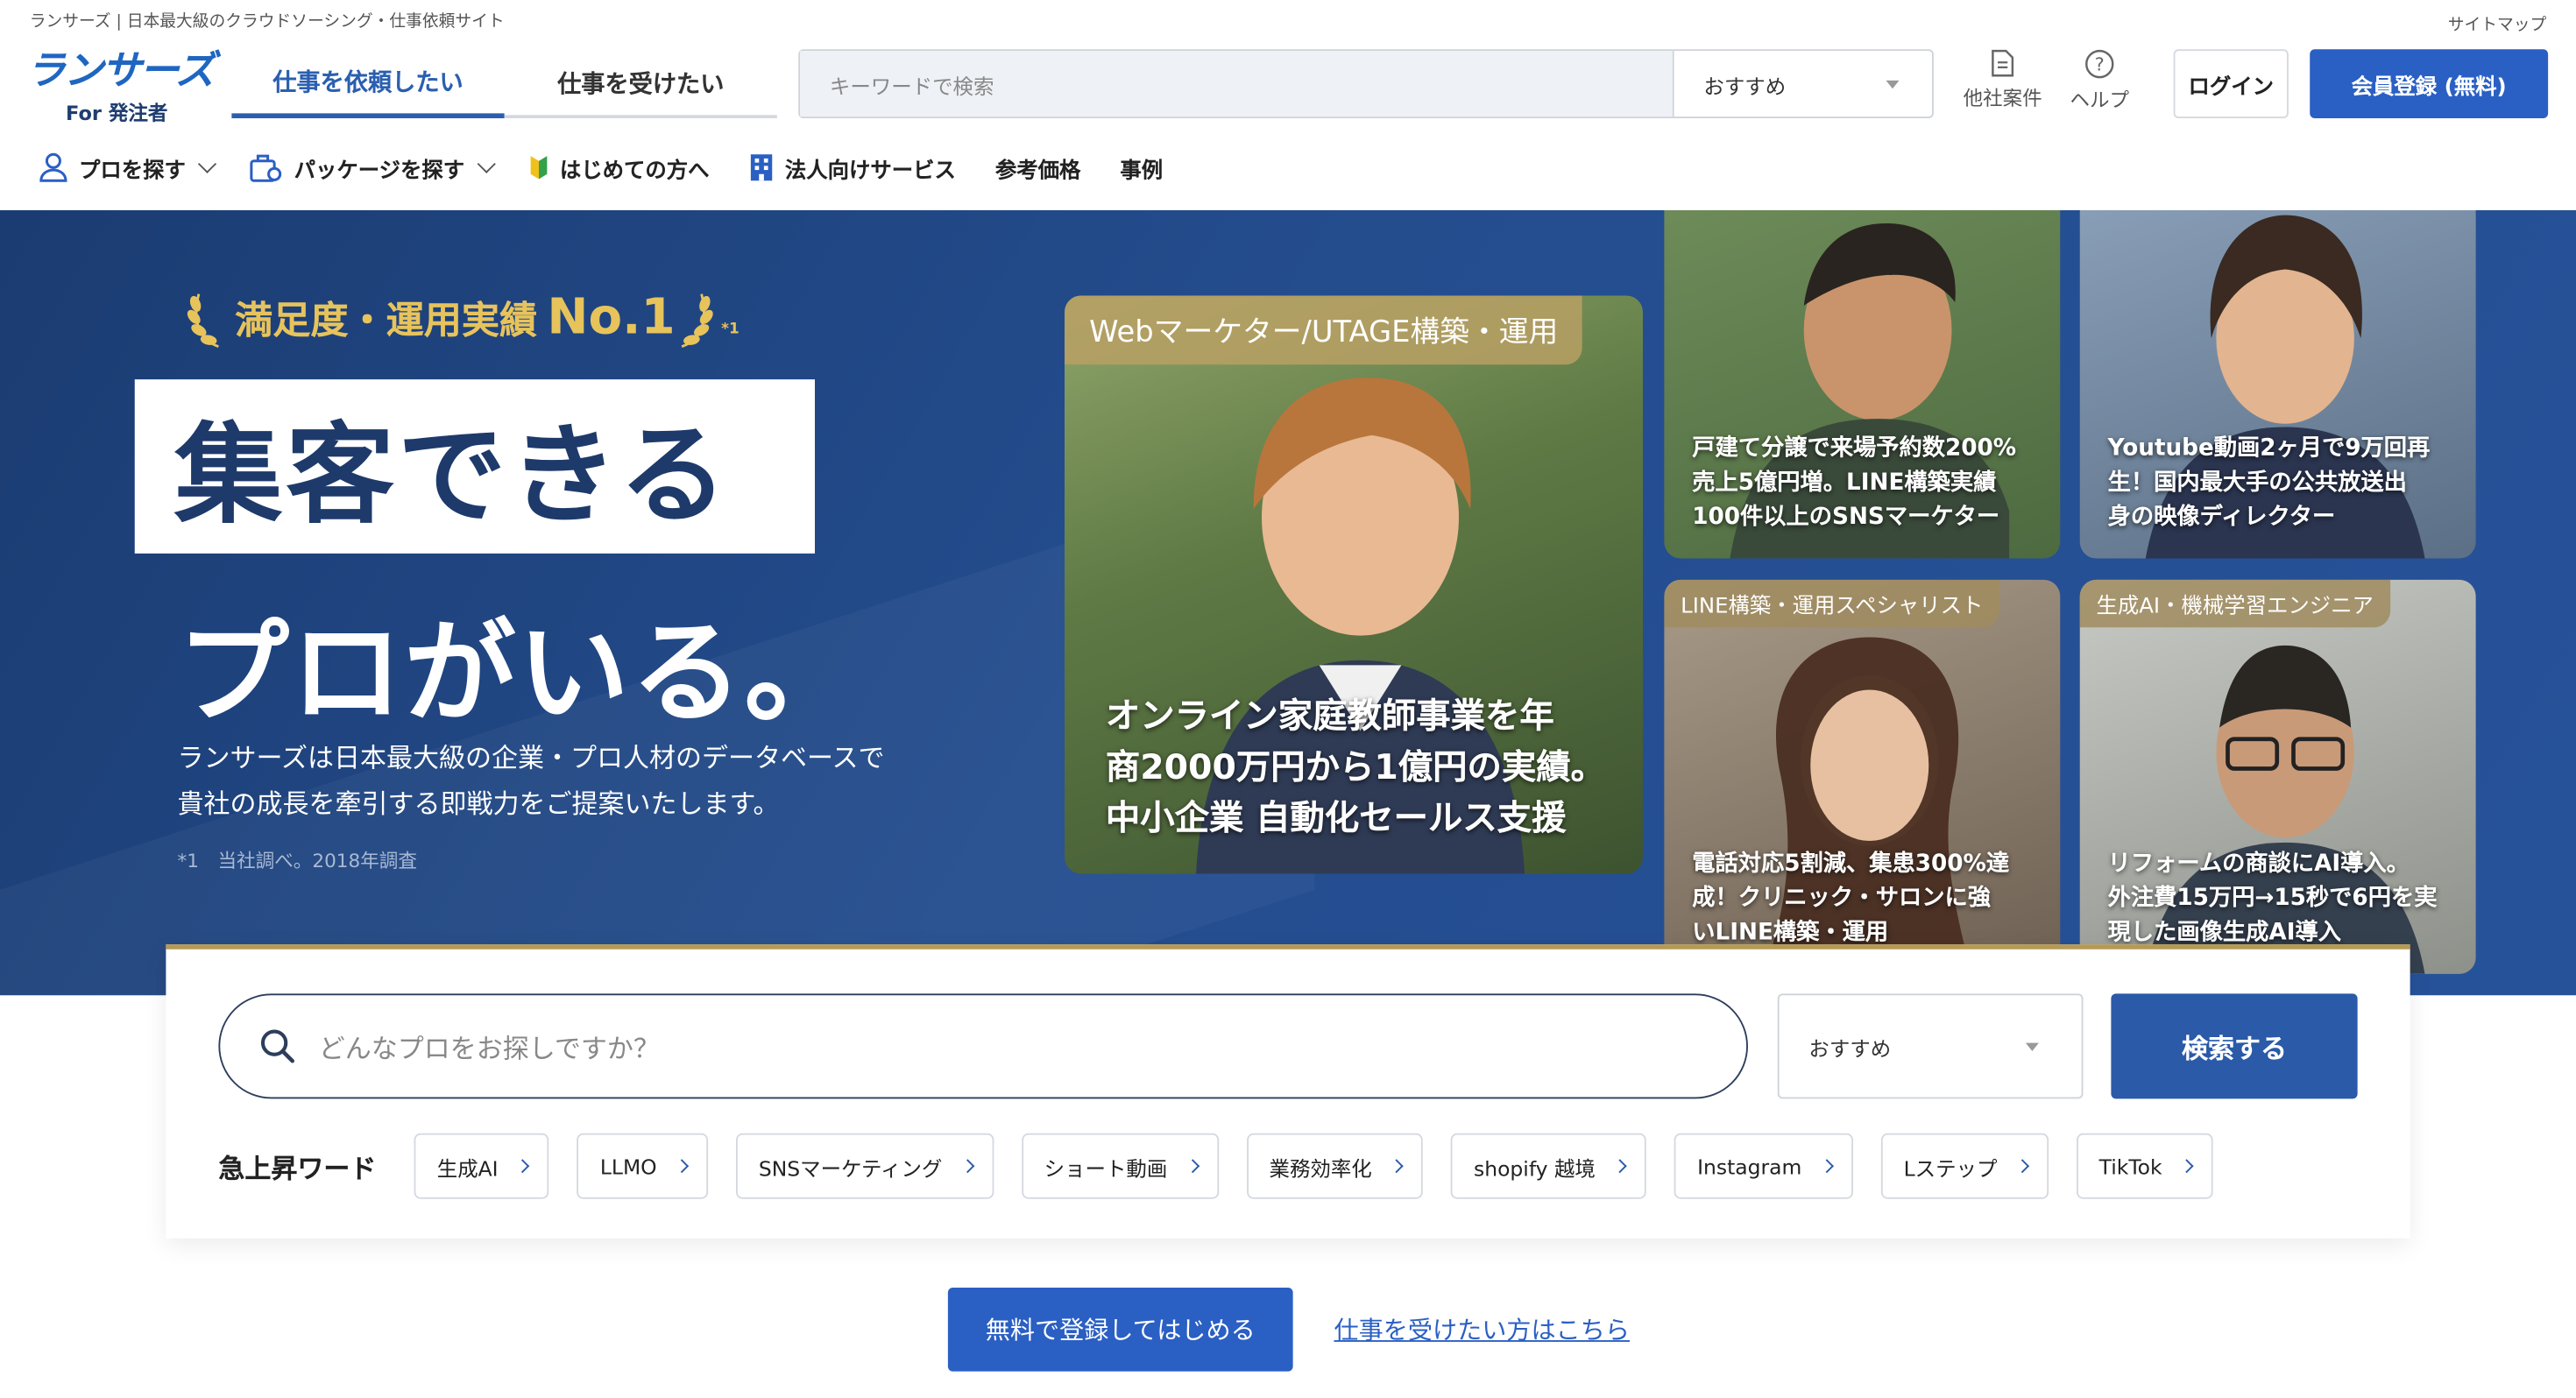 Image resolution: width=2576 pixels, height=1398 pixels. What do you see at coordinates (850, 1168) in the screenshot?
I see `chip-label: SNSマーケティング` at bounding box center [850, 1168].